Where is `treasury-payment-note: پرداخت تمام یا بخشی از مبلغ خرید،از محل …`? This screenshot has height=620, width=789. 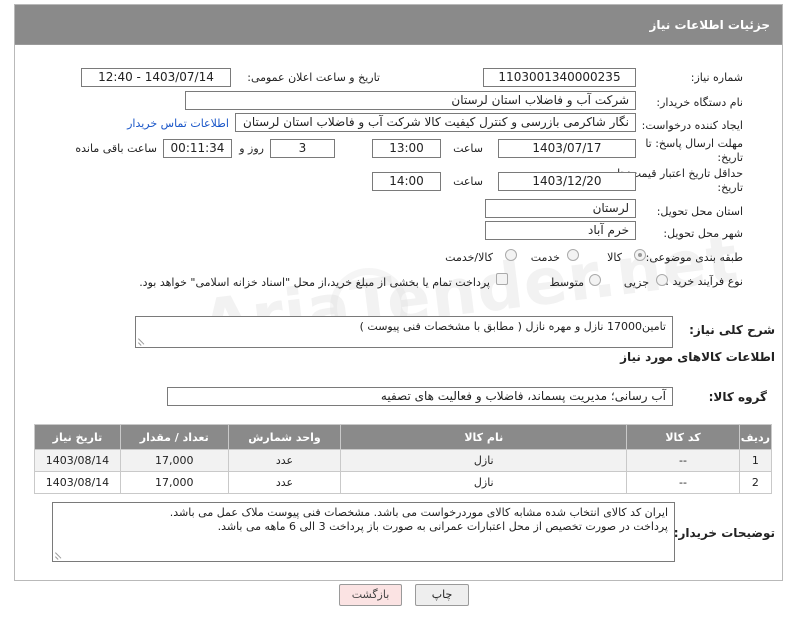
treasury-payment-note: پرداخت تمام یا بخشی از مبلغ خرید،از محل … is located at coordinates (314, 282).